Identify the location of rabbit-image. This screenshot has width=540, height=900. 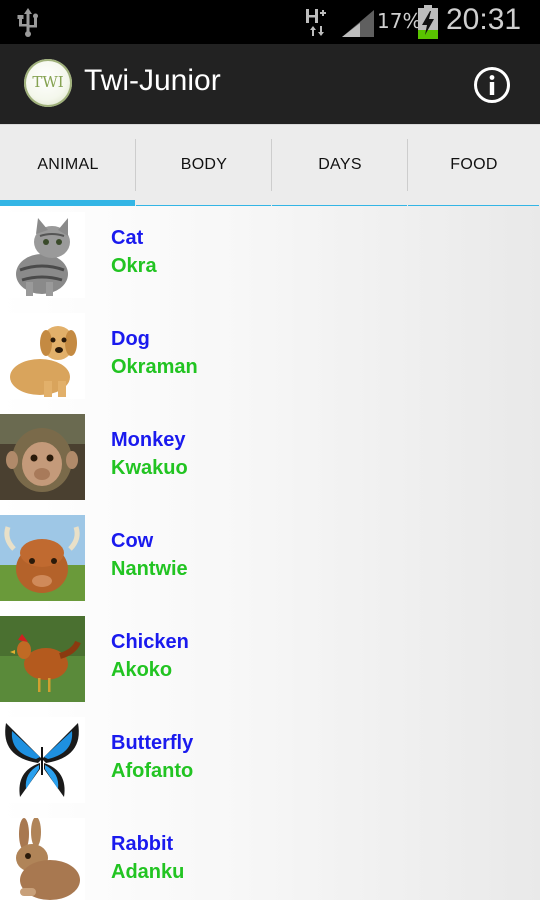
(42, 859).